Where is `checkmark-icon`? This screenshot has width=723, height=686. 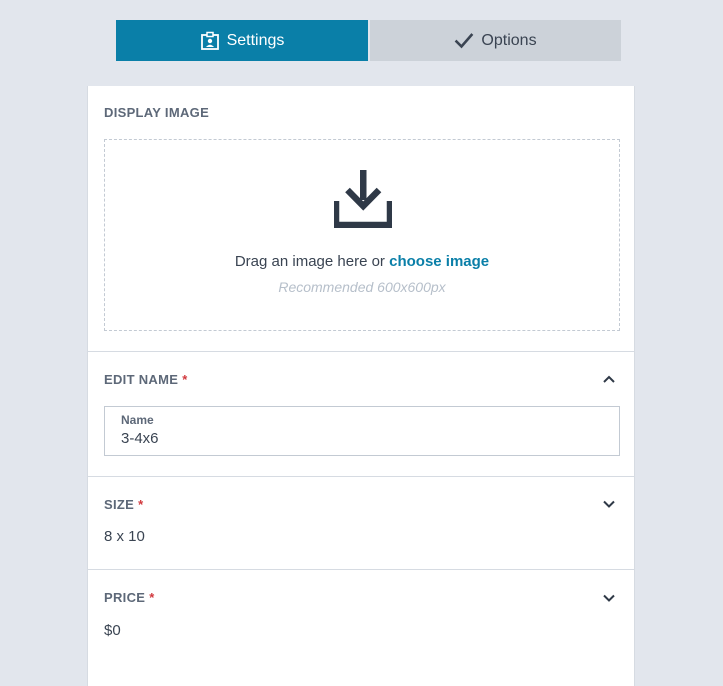
checkmark-icon is located at coordinates (464, 41).